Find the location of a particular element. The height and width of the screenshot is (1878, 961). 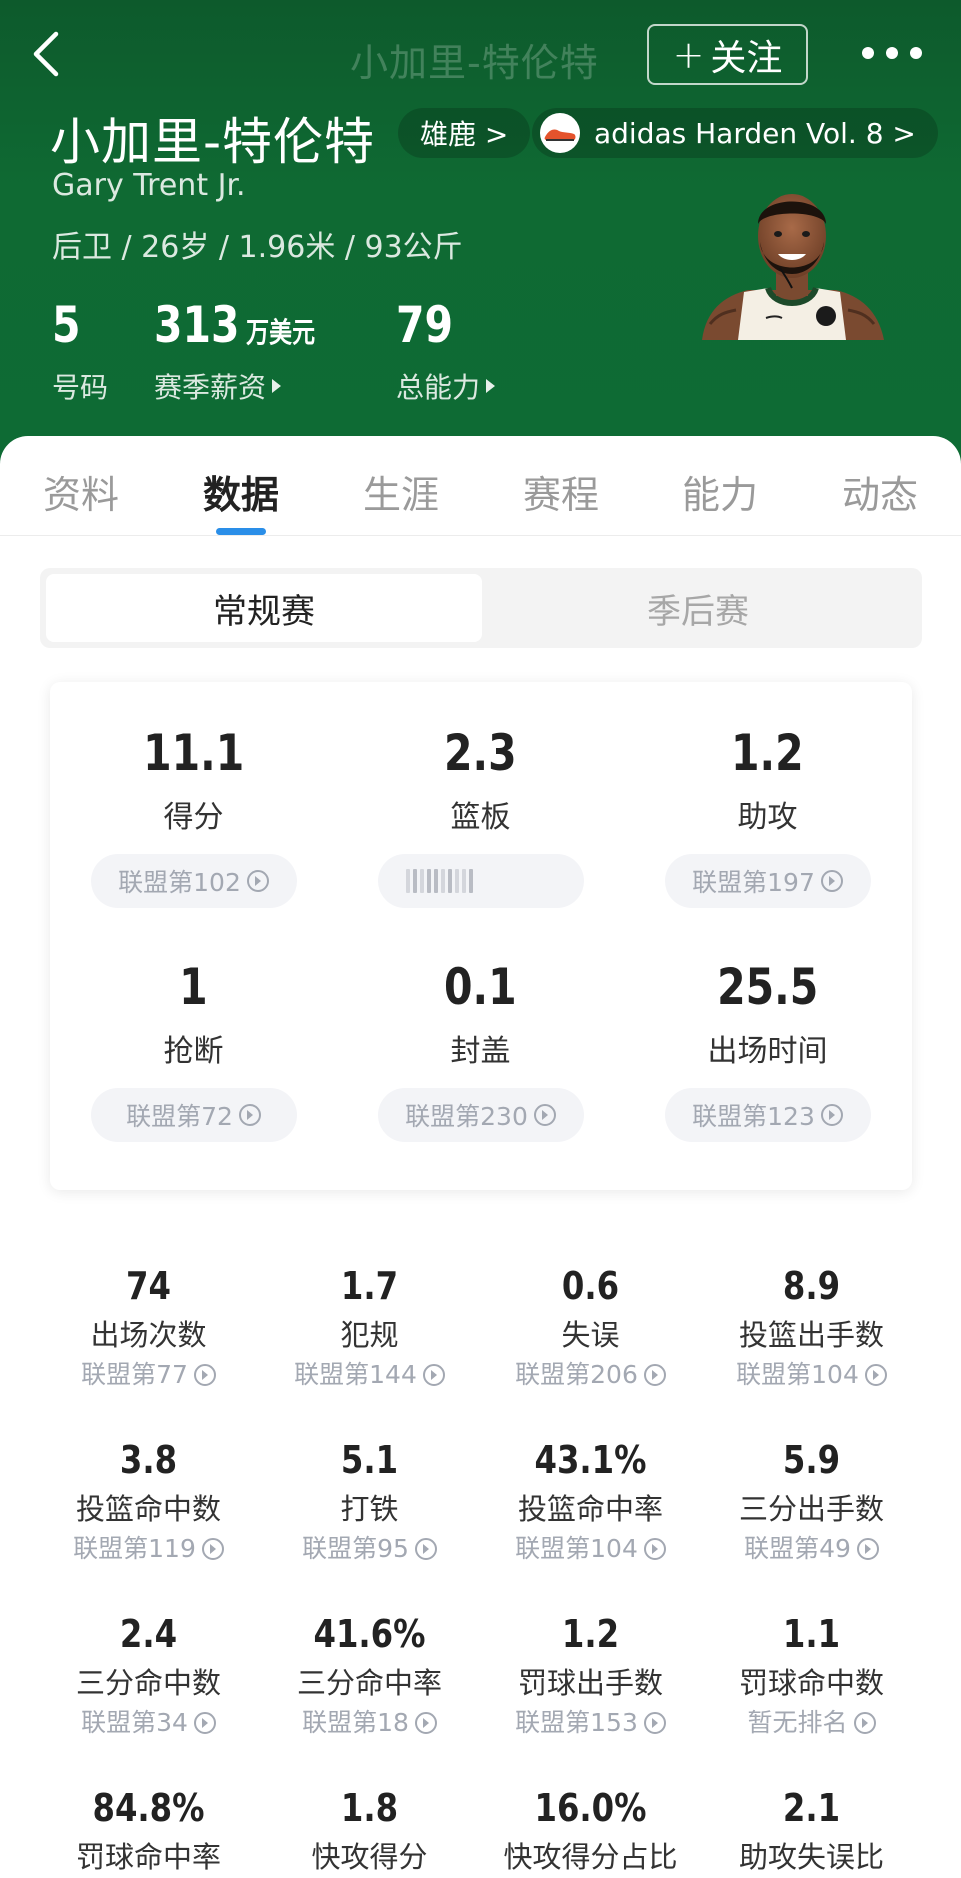

back-button is located at coordinates (48, 54).